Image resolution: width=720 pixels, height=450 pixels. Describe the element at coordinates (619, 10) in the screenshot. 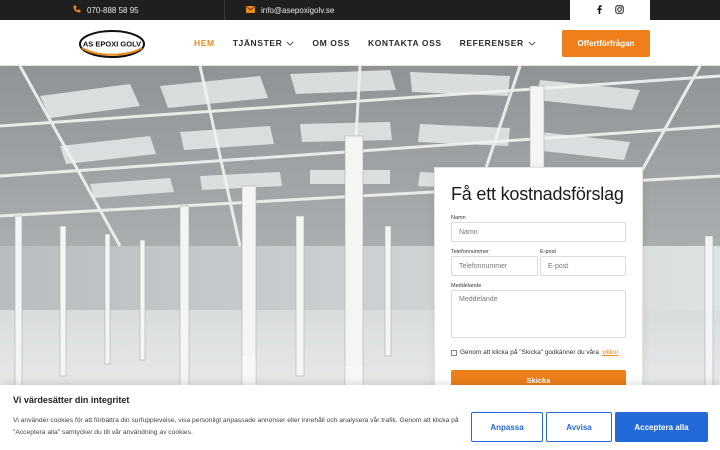

I see `instagram-icon` at that location.